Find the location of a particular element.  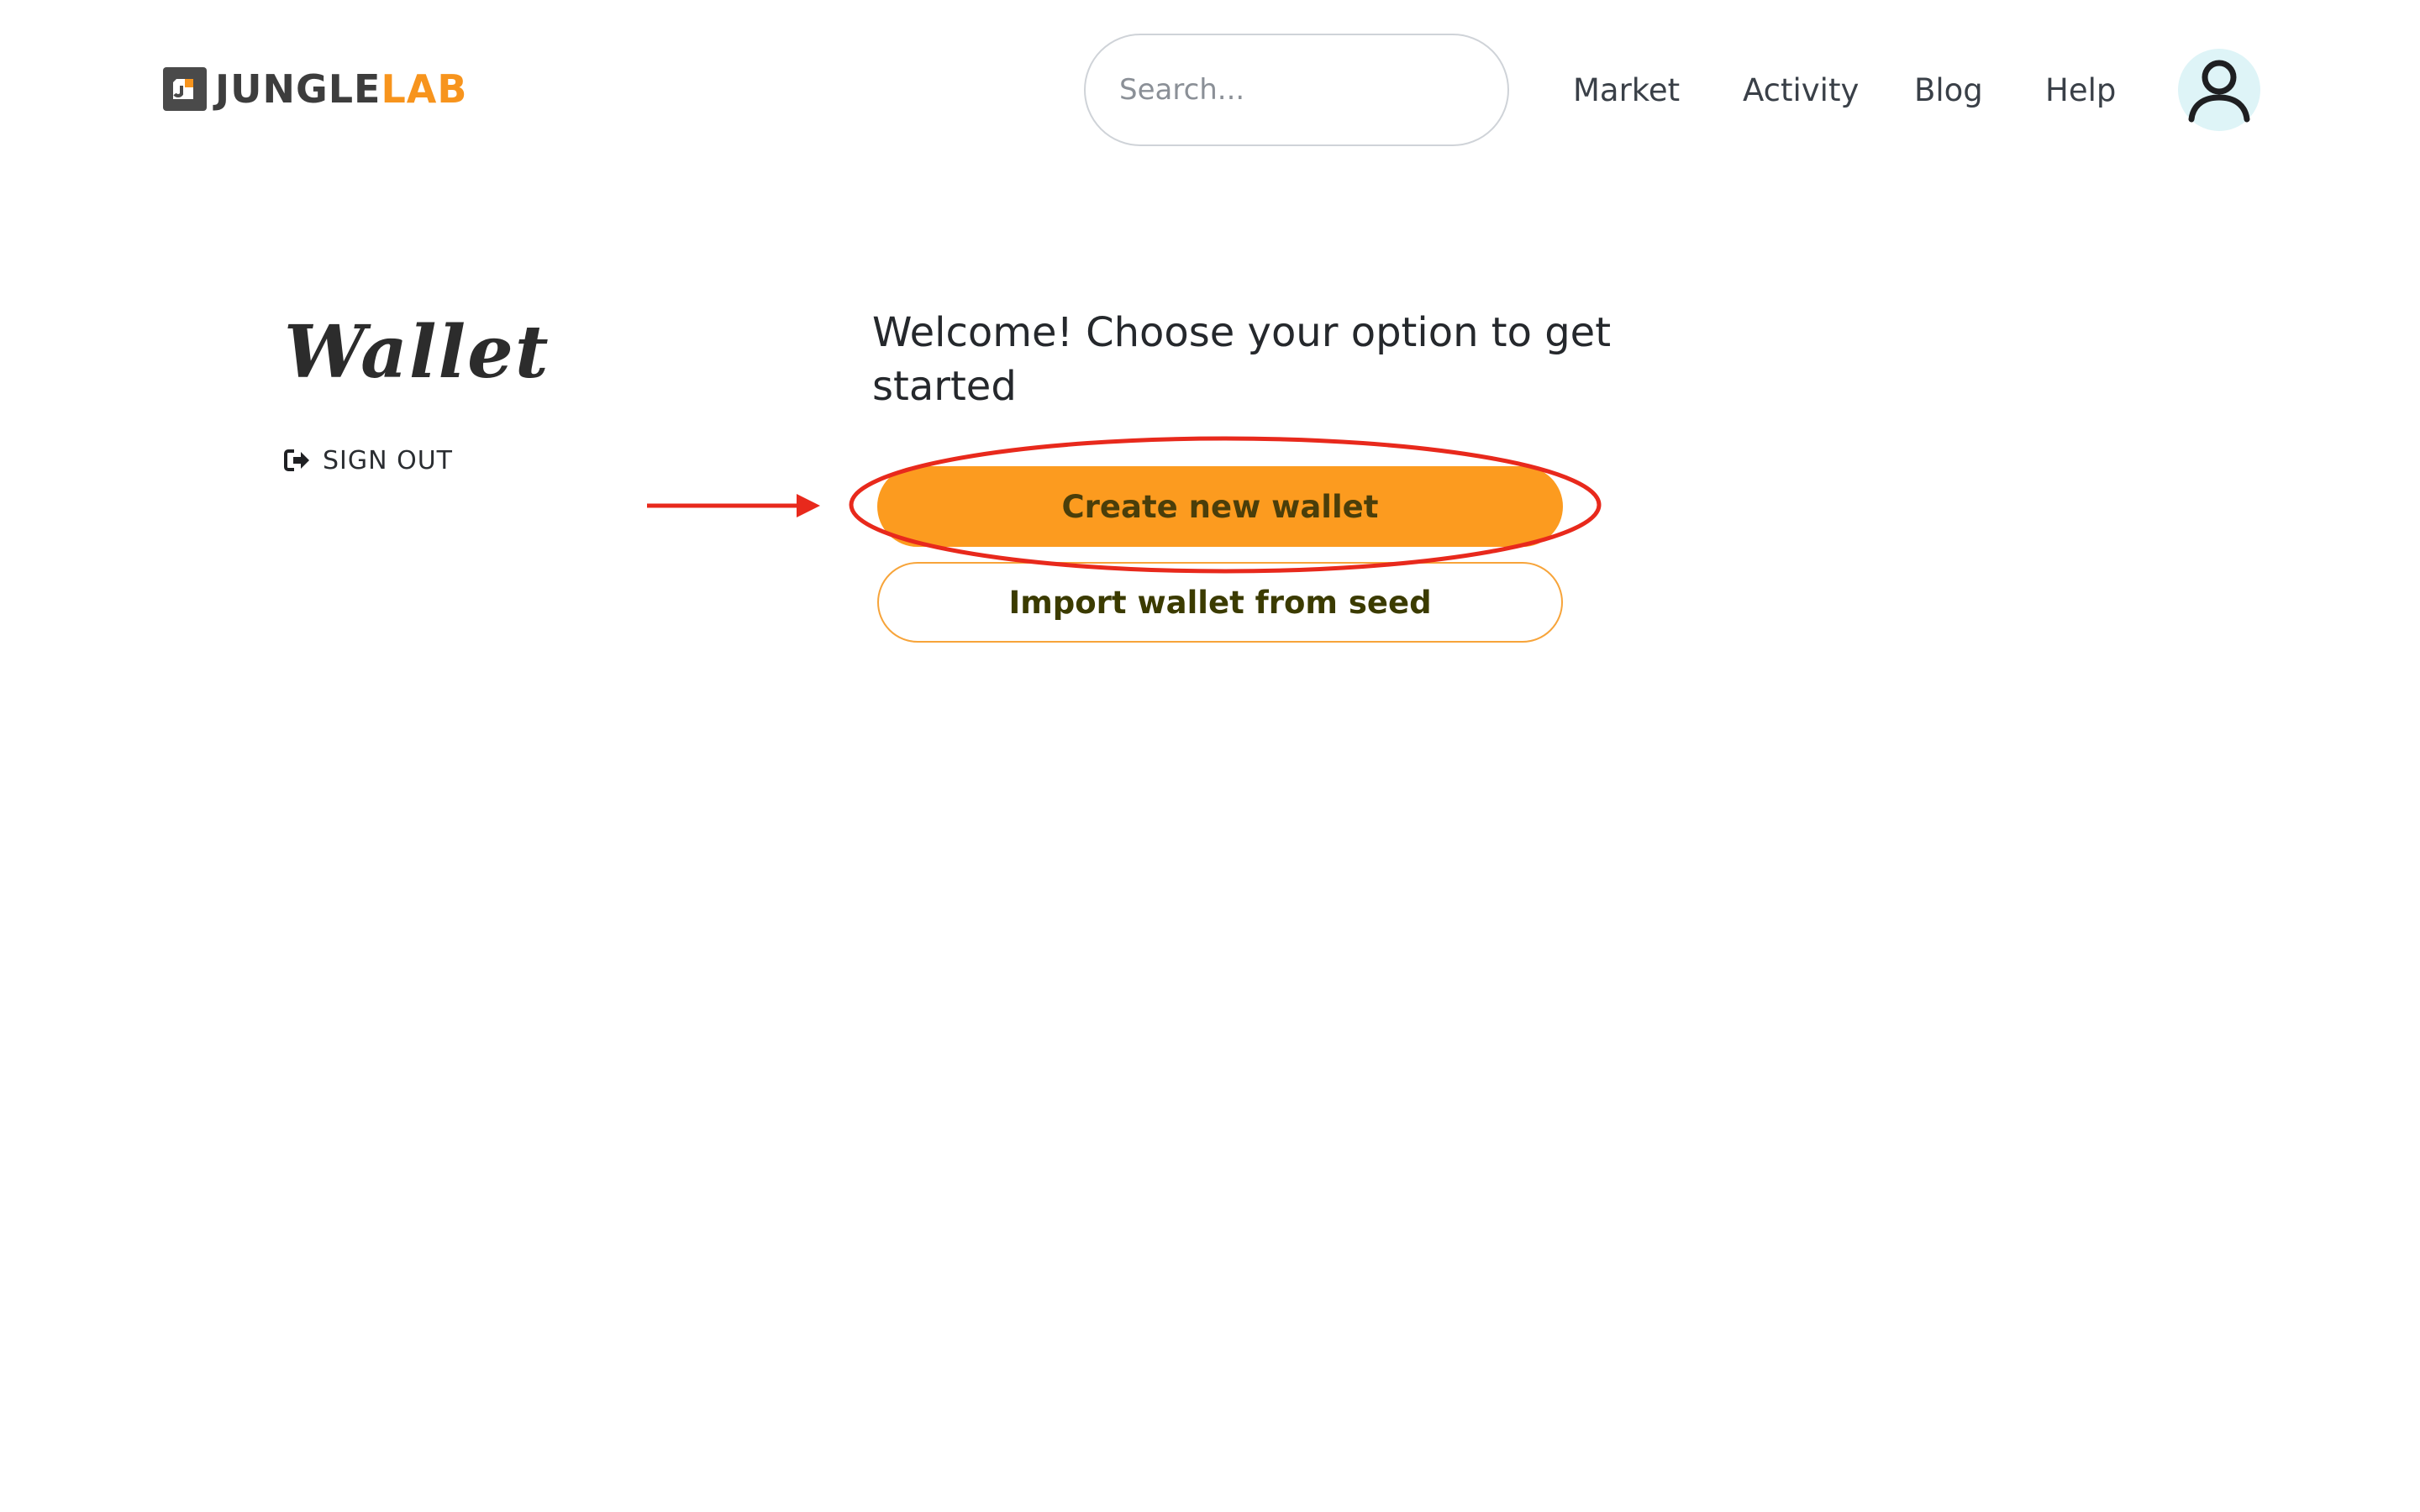

sign-out-button: SIGN OUT is located at coordinates (368, 460).